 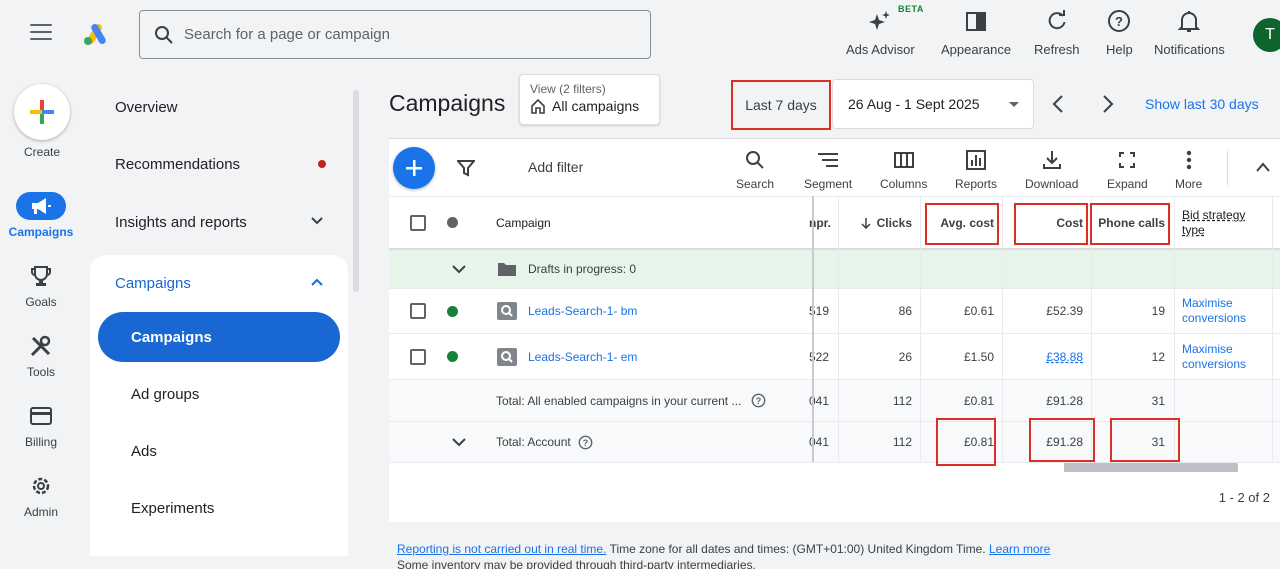 I want to click on select-all-checkbox, so click(x=418, y=222).